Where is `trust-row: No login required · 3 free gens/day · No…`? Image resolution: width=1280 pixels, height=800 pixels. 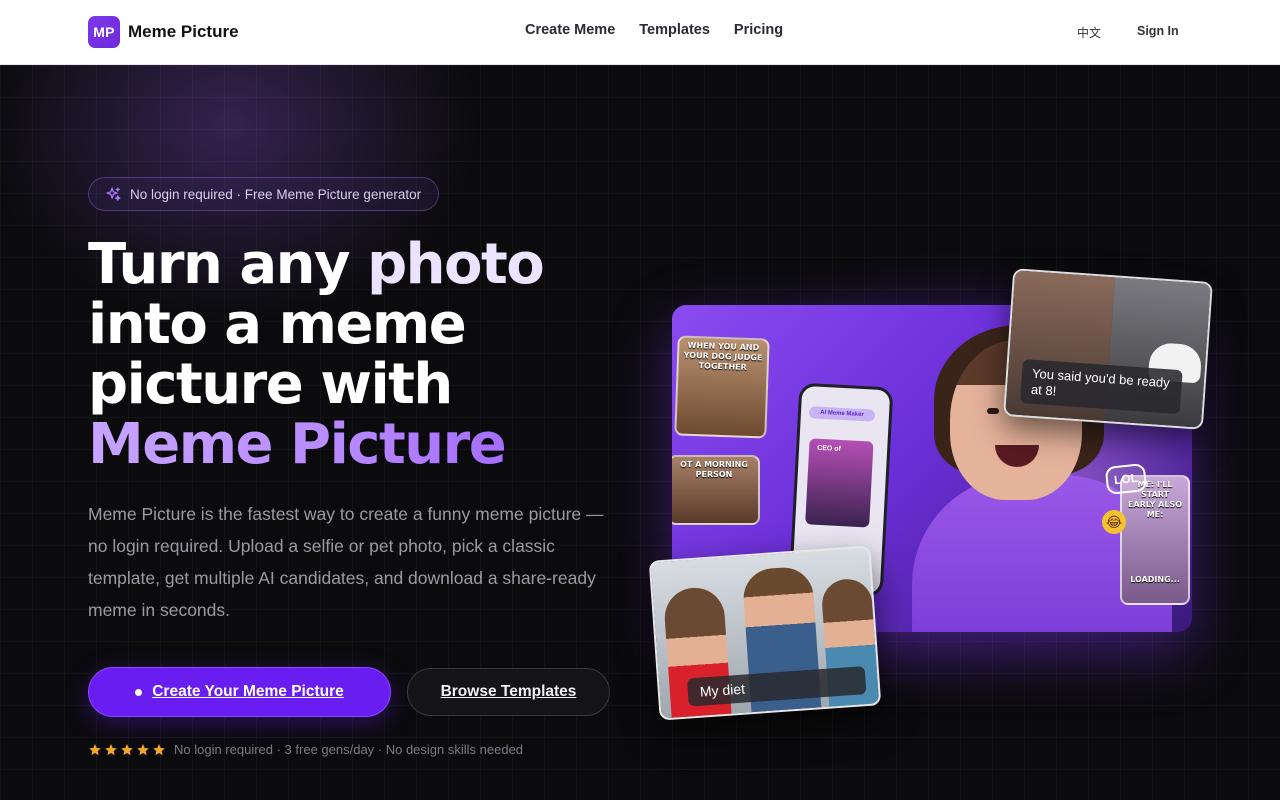 trust-row: No login required · 3 free gens/day · No… is located at coordinates (305, 749).